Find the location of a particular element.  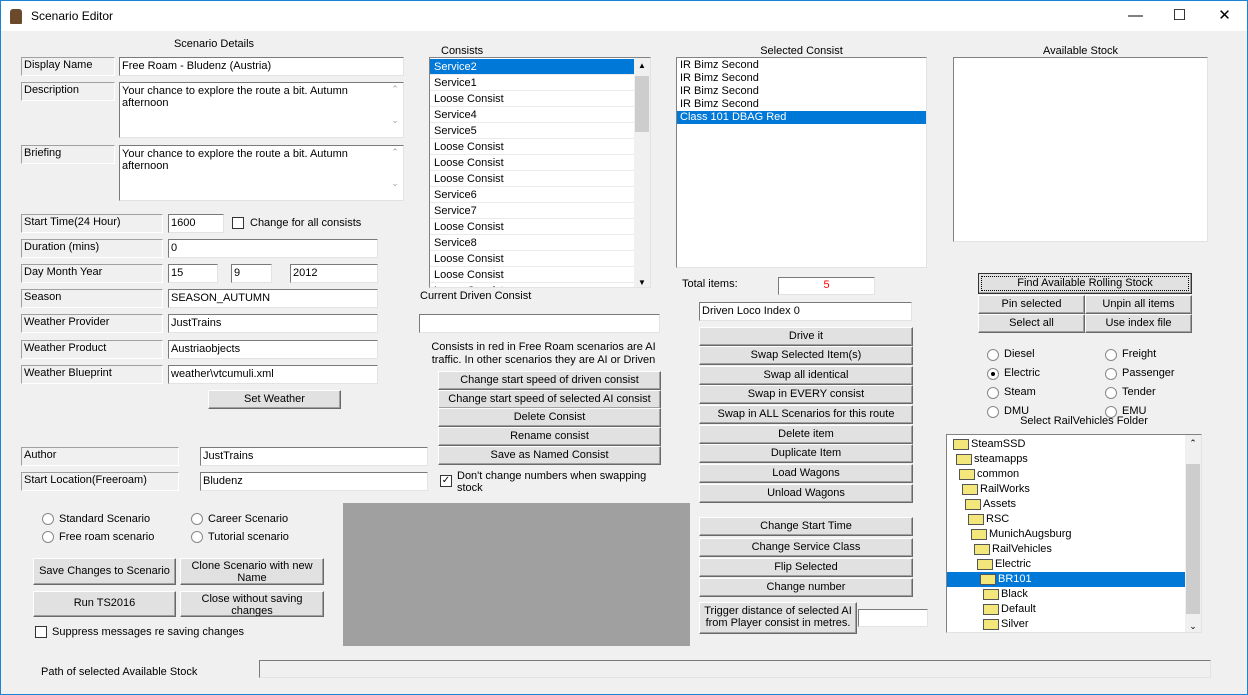

weather-blueprint-input: weather\vtcumuli.xml is located at coordinates (273, 374).